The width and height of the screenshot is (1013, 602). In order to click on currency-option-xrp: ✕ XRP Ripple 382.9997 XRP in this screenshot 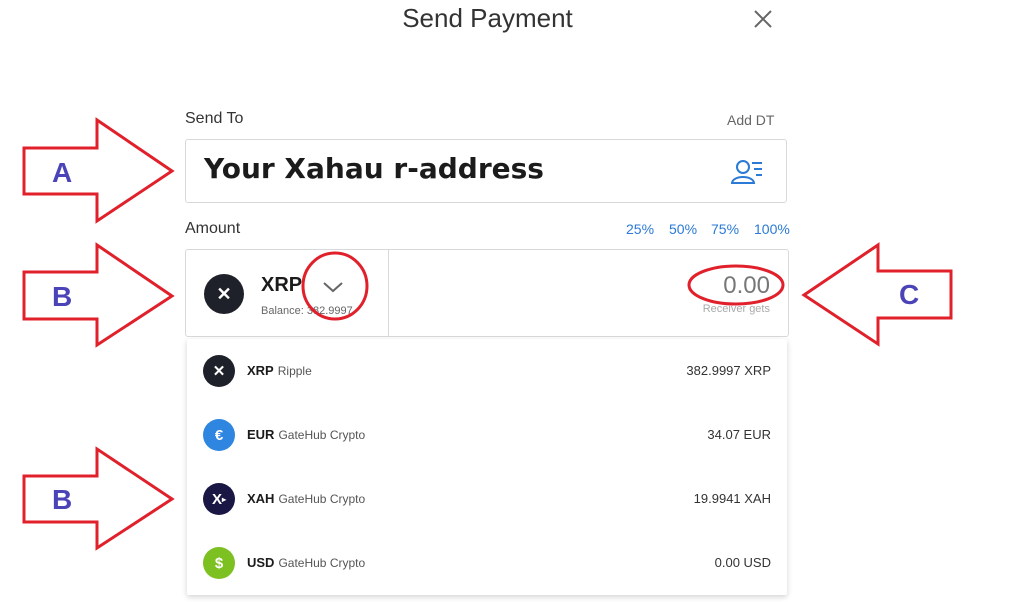, I will do `click(487, 371)`.